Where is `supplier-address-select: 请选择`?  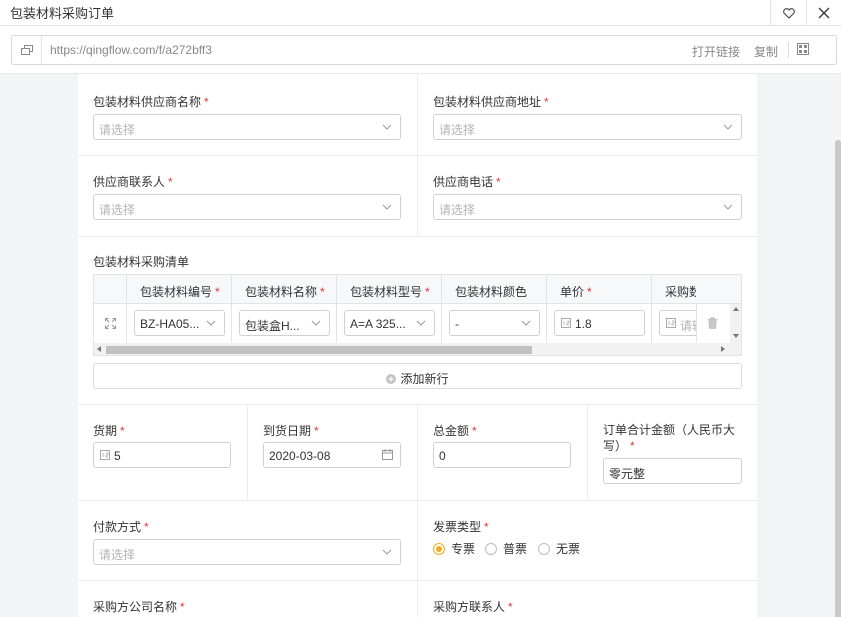 supplier-address-select: 请选择 is located at coordinates (587, 127).